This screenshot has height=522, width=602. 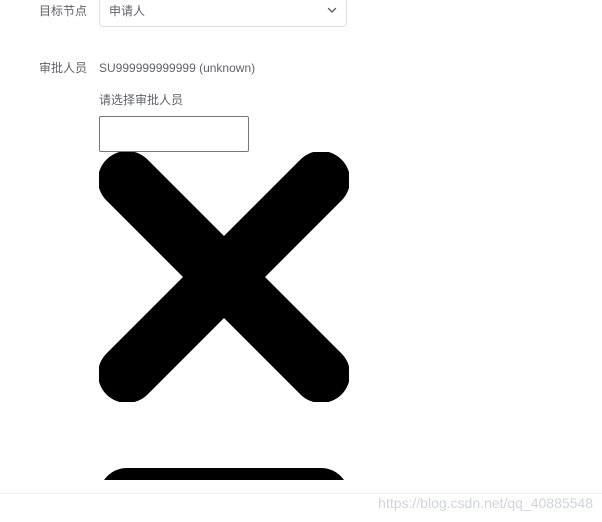 I want to click on approver-label: 审批人员, so click(x=63, y=68).